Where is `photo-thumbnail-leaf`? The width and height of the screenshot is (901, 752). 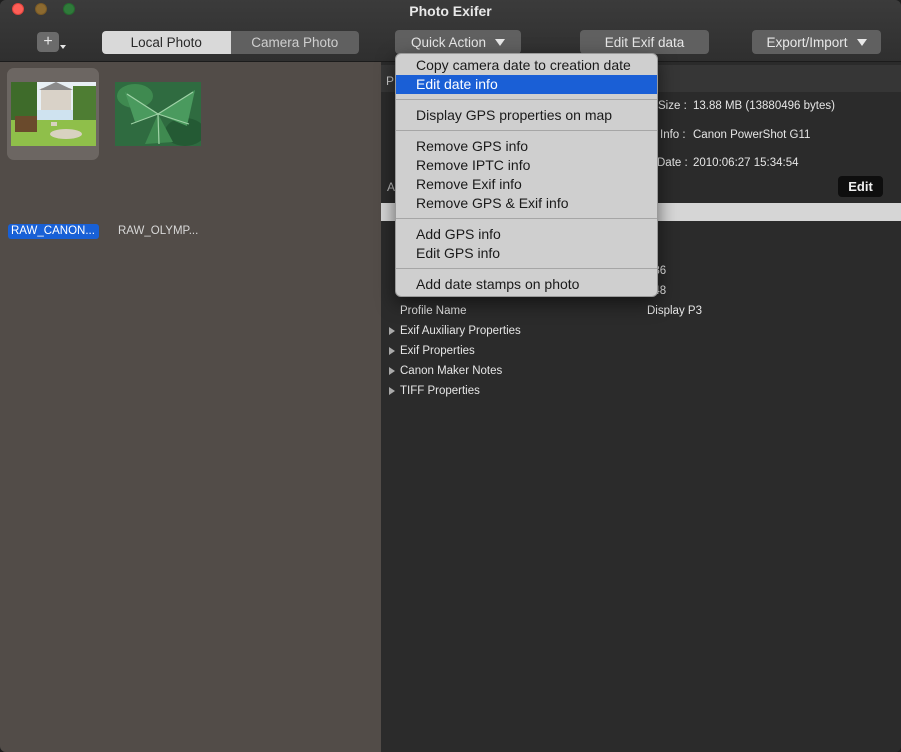
photo-thumbnail-leaf is located at coordinates (158, 114).